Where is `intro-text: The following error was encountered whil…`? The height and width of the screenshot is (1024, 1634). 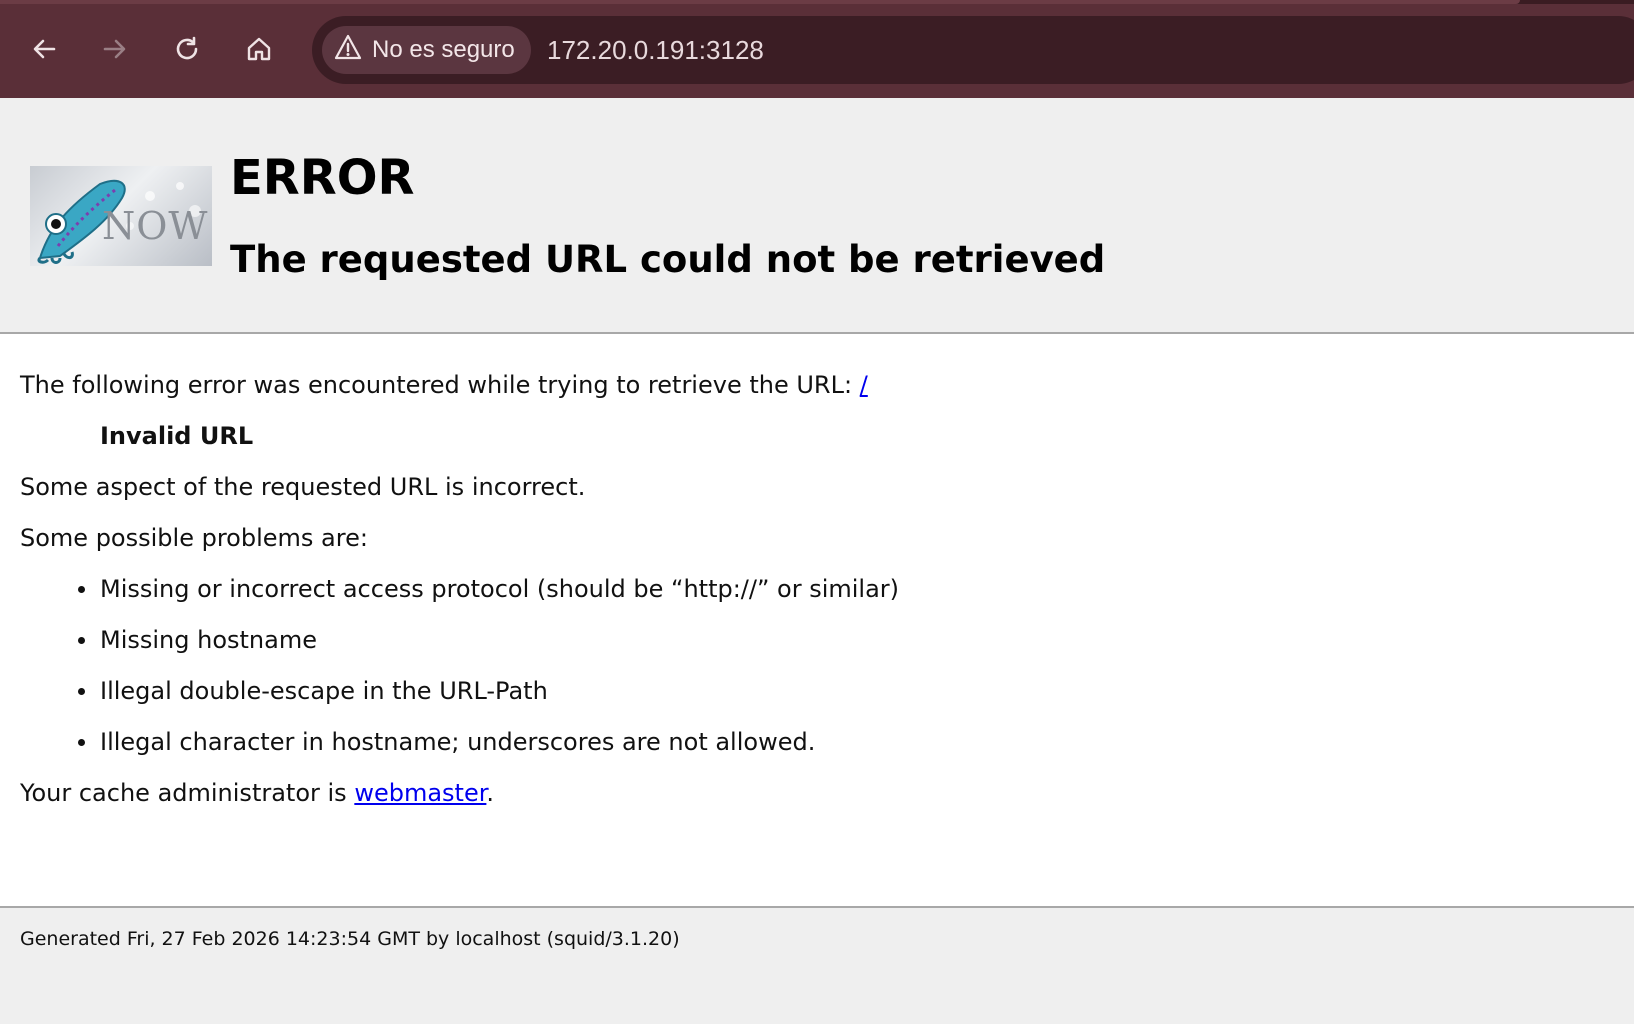 intro-text: The following error was encountered whil… is located at coordinates (444, 385).